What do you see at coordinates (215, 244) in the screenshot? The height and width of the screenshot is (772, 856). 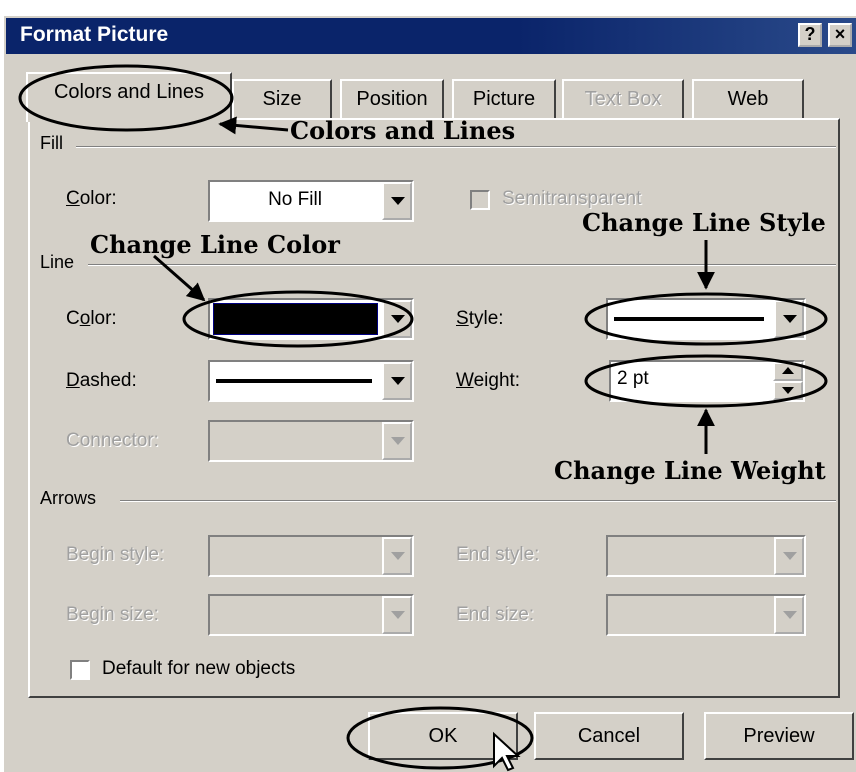 I see `annotation-change-line-color: Change Line Color` at bounding box center [215, 244].